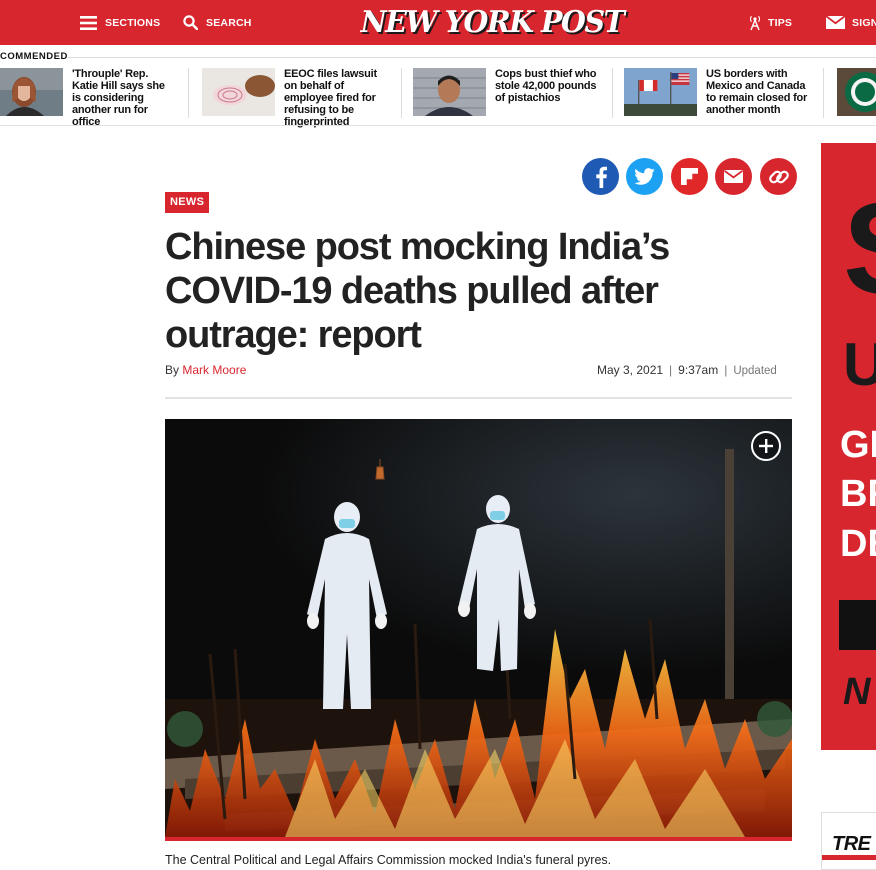  I want to click on expand-image-button, so click(766, 446).